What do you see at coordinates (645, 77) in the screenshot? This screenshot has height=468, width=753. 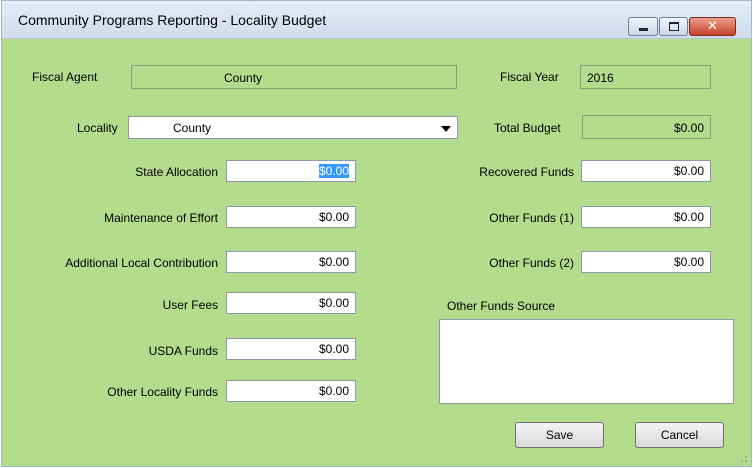 I see `fiscal-year-field: 2016` at bounding box center [645, 77].